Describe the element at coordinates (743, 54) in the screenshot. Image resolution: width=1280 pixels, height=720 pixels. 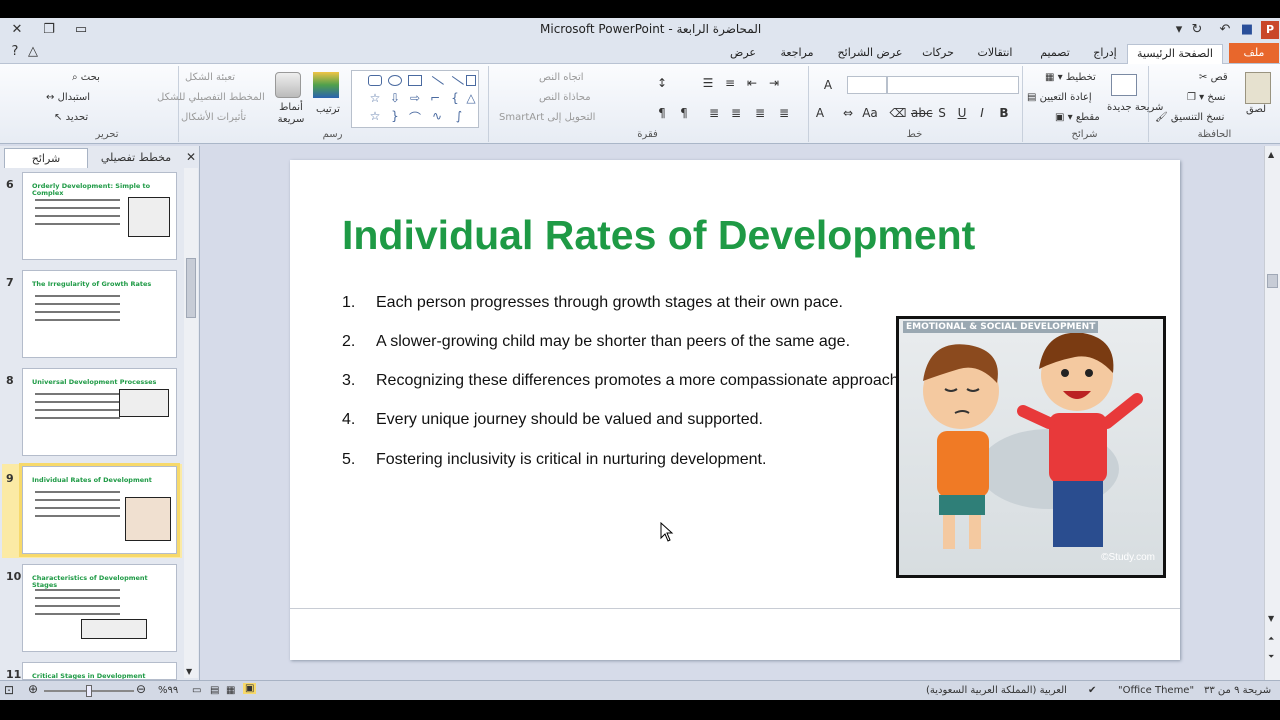
I see `tab-view: عرض` at that location.